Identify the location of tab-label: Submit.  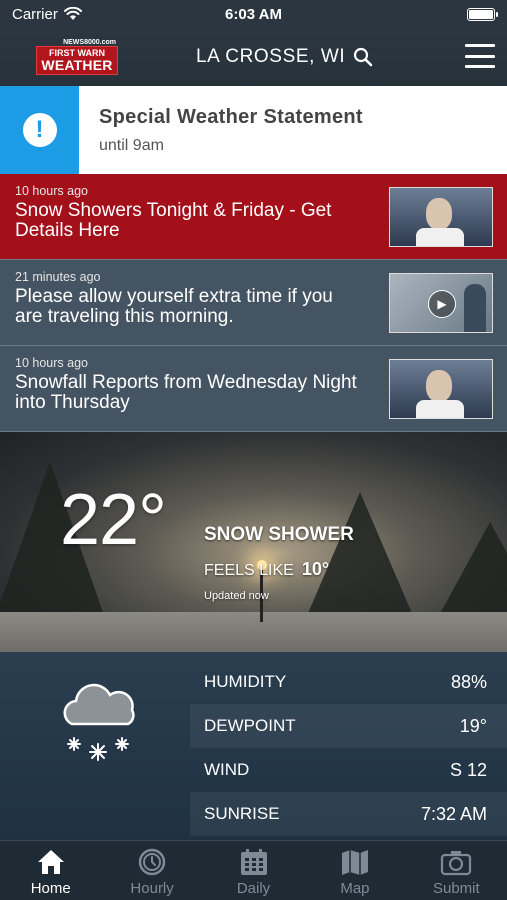
(456, 888).